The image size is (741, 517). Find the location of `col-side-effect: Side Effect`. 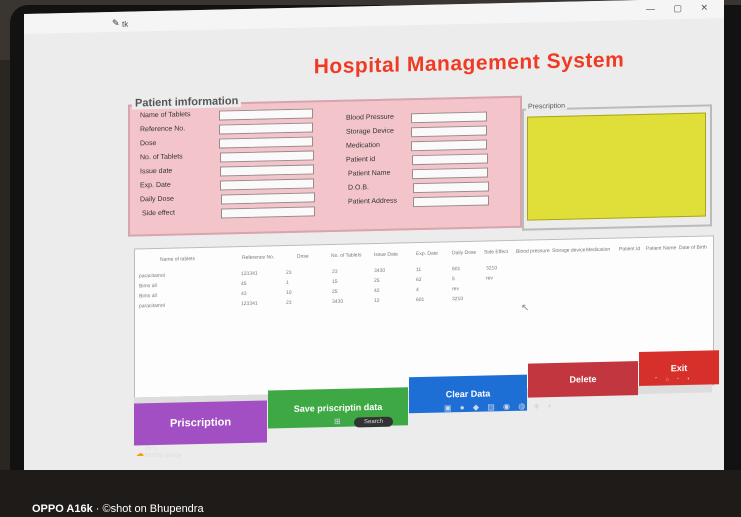

col-side-effect: Side Effect is located at coordinates (496, 252).